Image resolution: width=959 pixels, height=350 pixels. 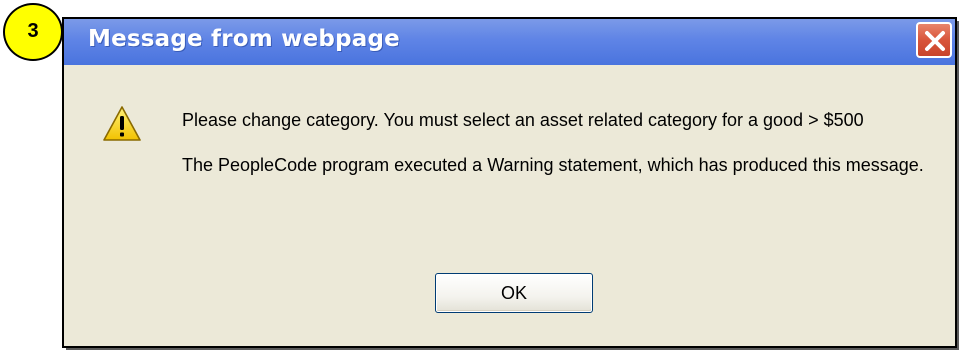 What do you see at coordinates (514, 293) in the screenshot?
I see `ok-button: OK` at bounding box center [514, 293].